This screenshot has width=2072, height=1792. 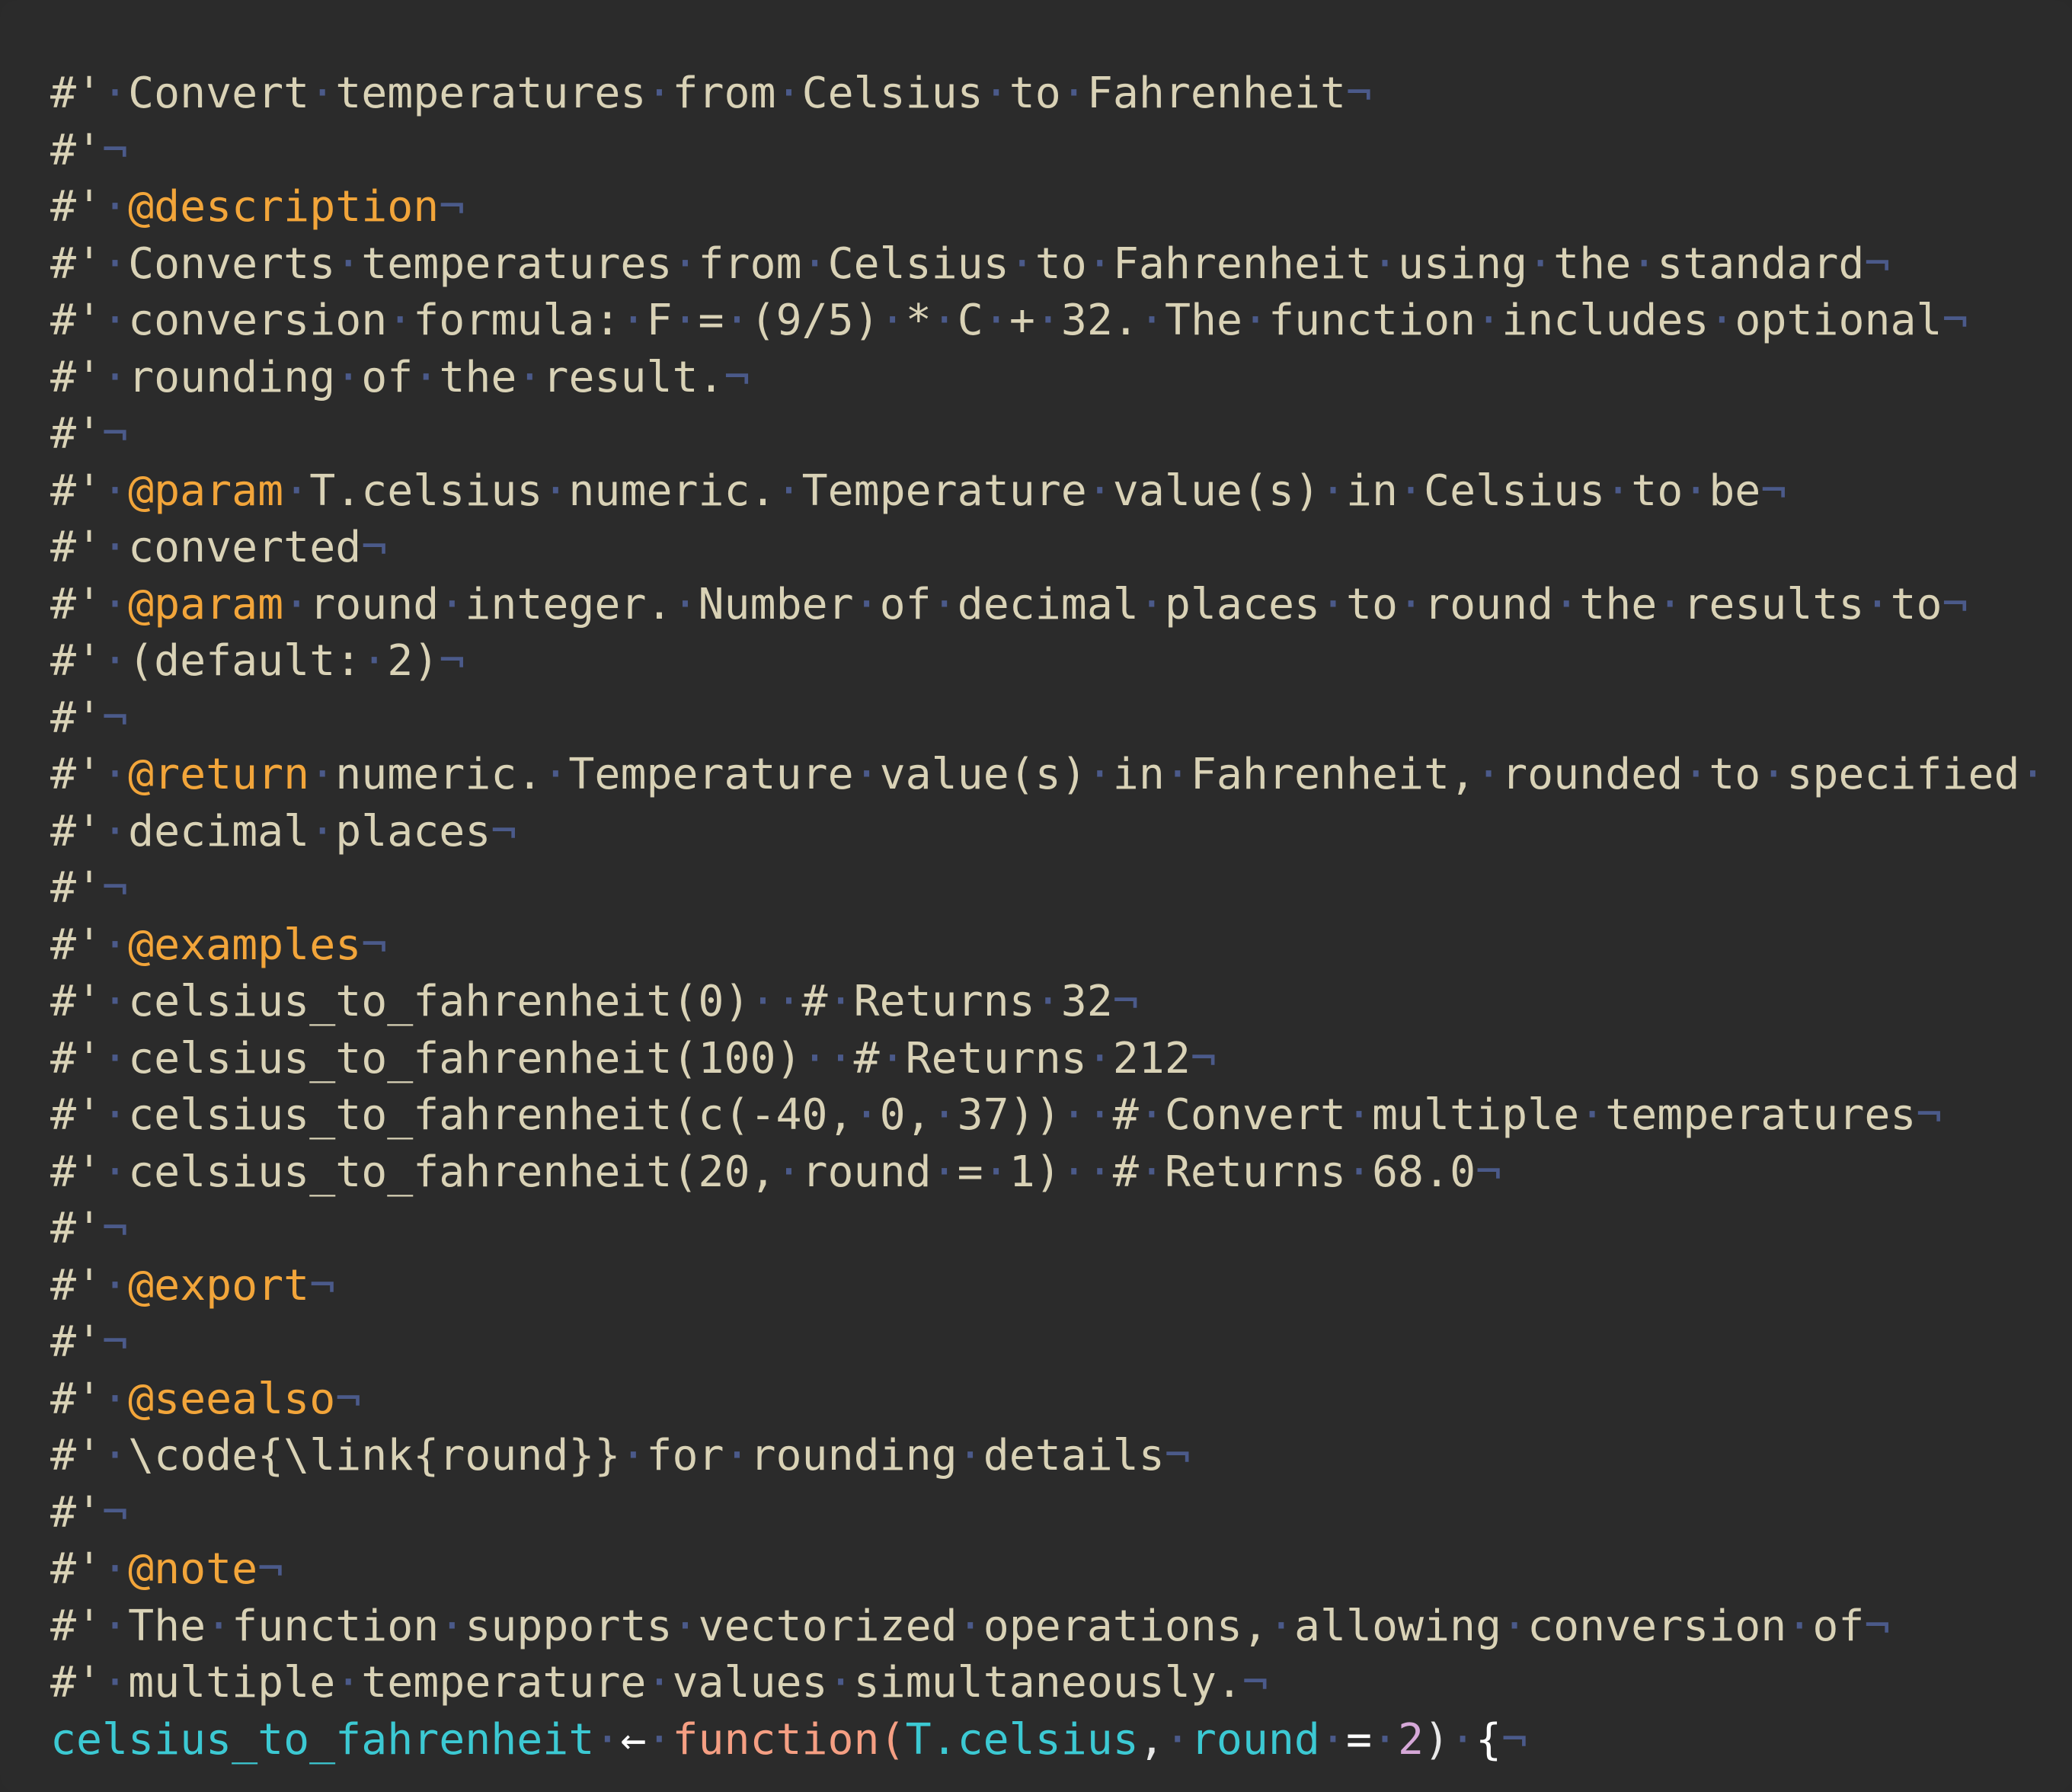 I want to click on comment-text: \code{\link{round}}, so click(x=374, y=1455).